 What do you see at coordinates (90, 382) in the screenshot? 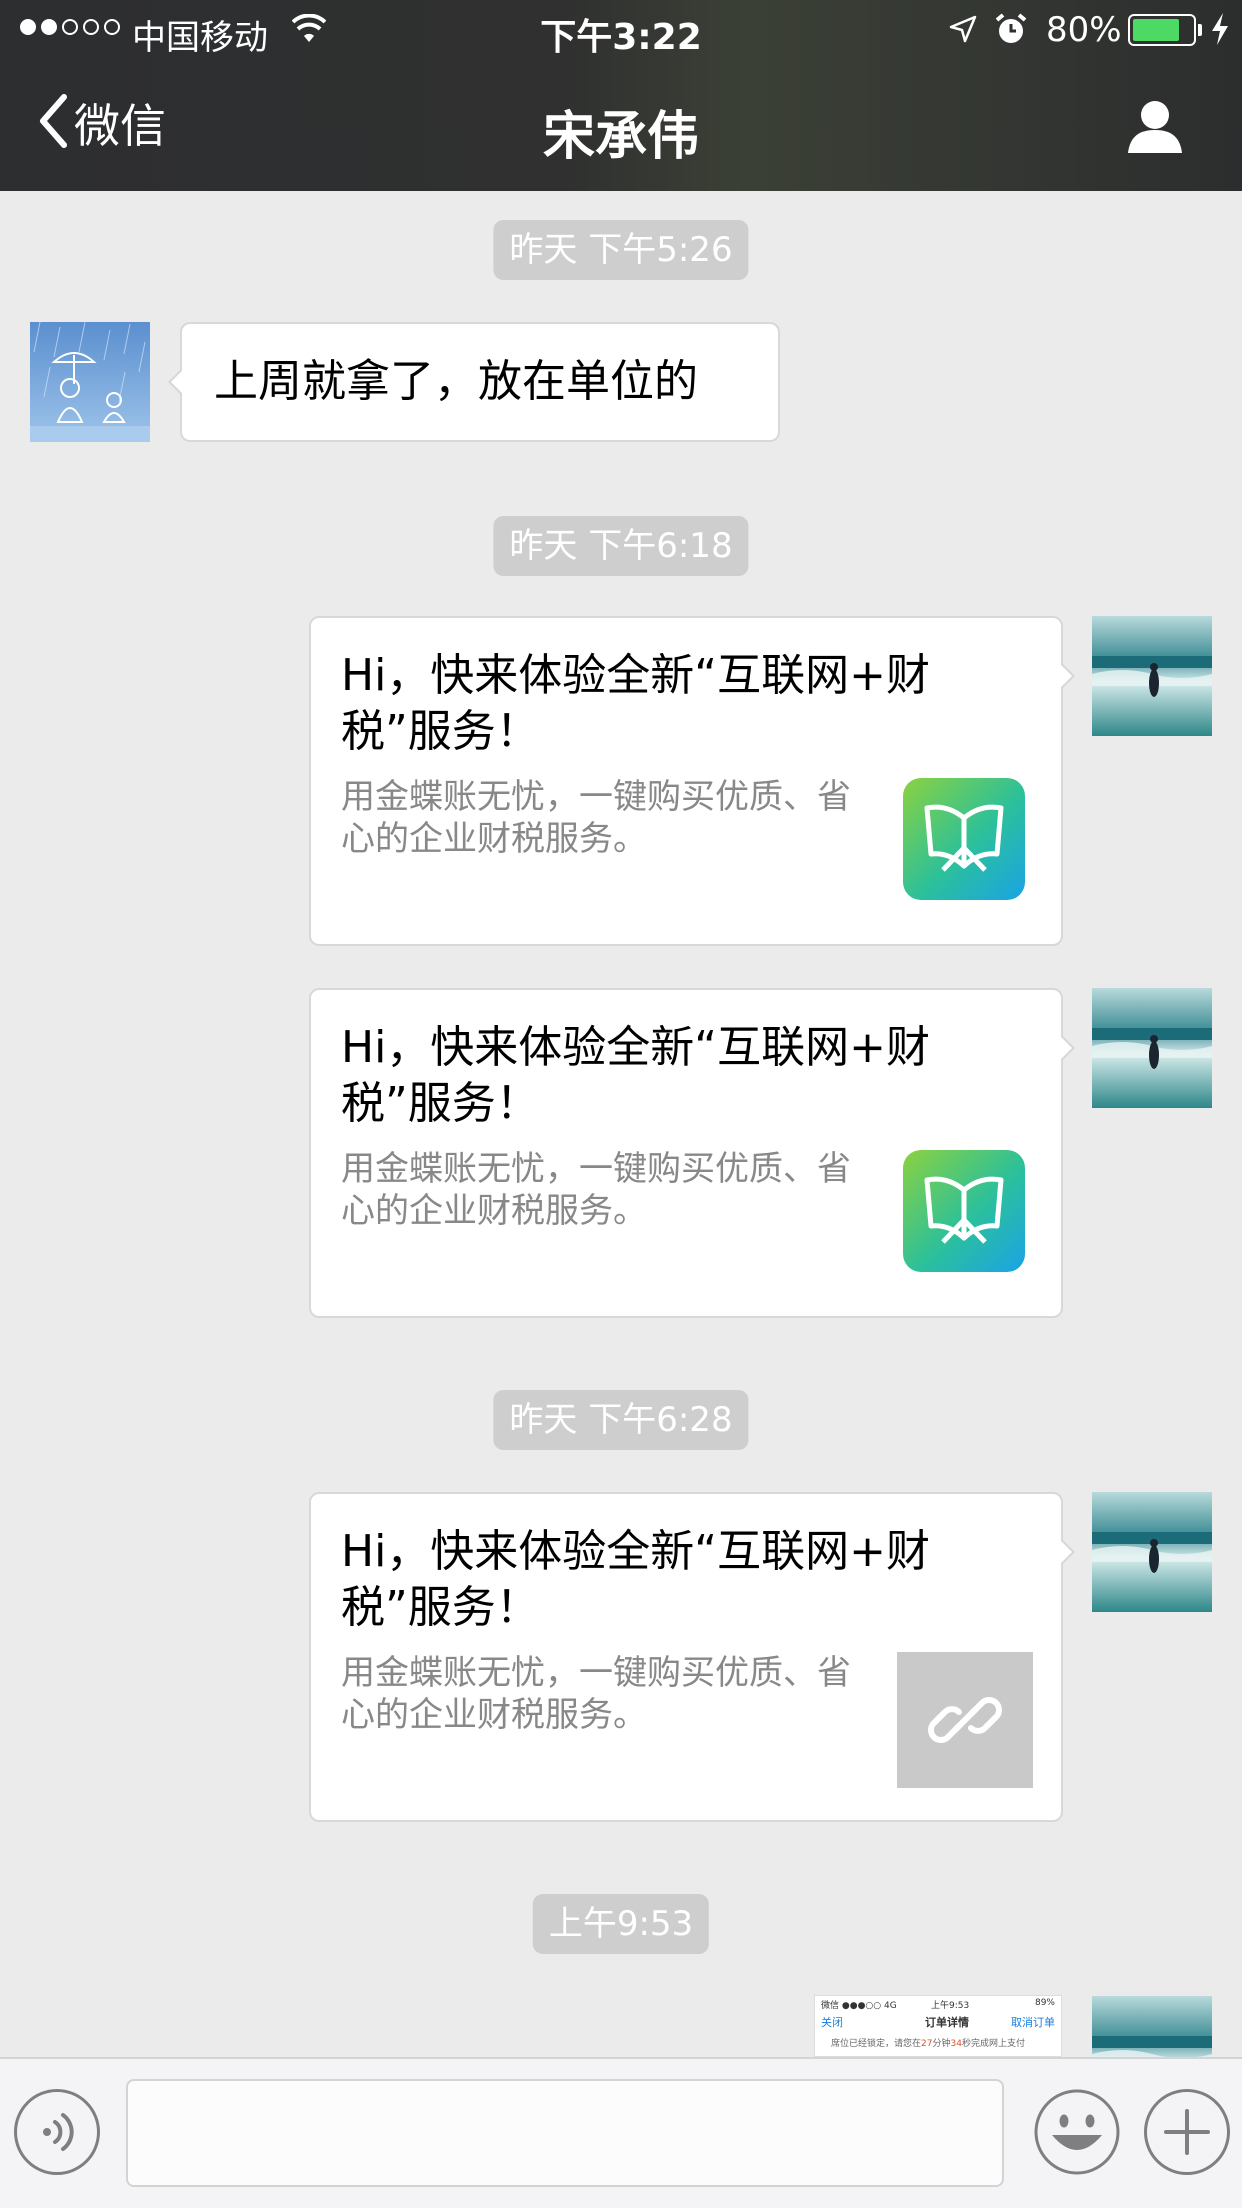
I see `contact-avatar` at bounding box center [90, 382].